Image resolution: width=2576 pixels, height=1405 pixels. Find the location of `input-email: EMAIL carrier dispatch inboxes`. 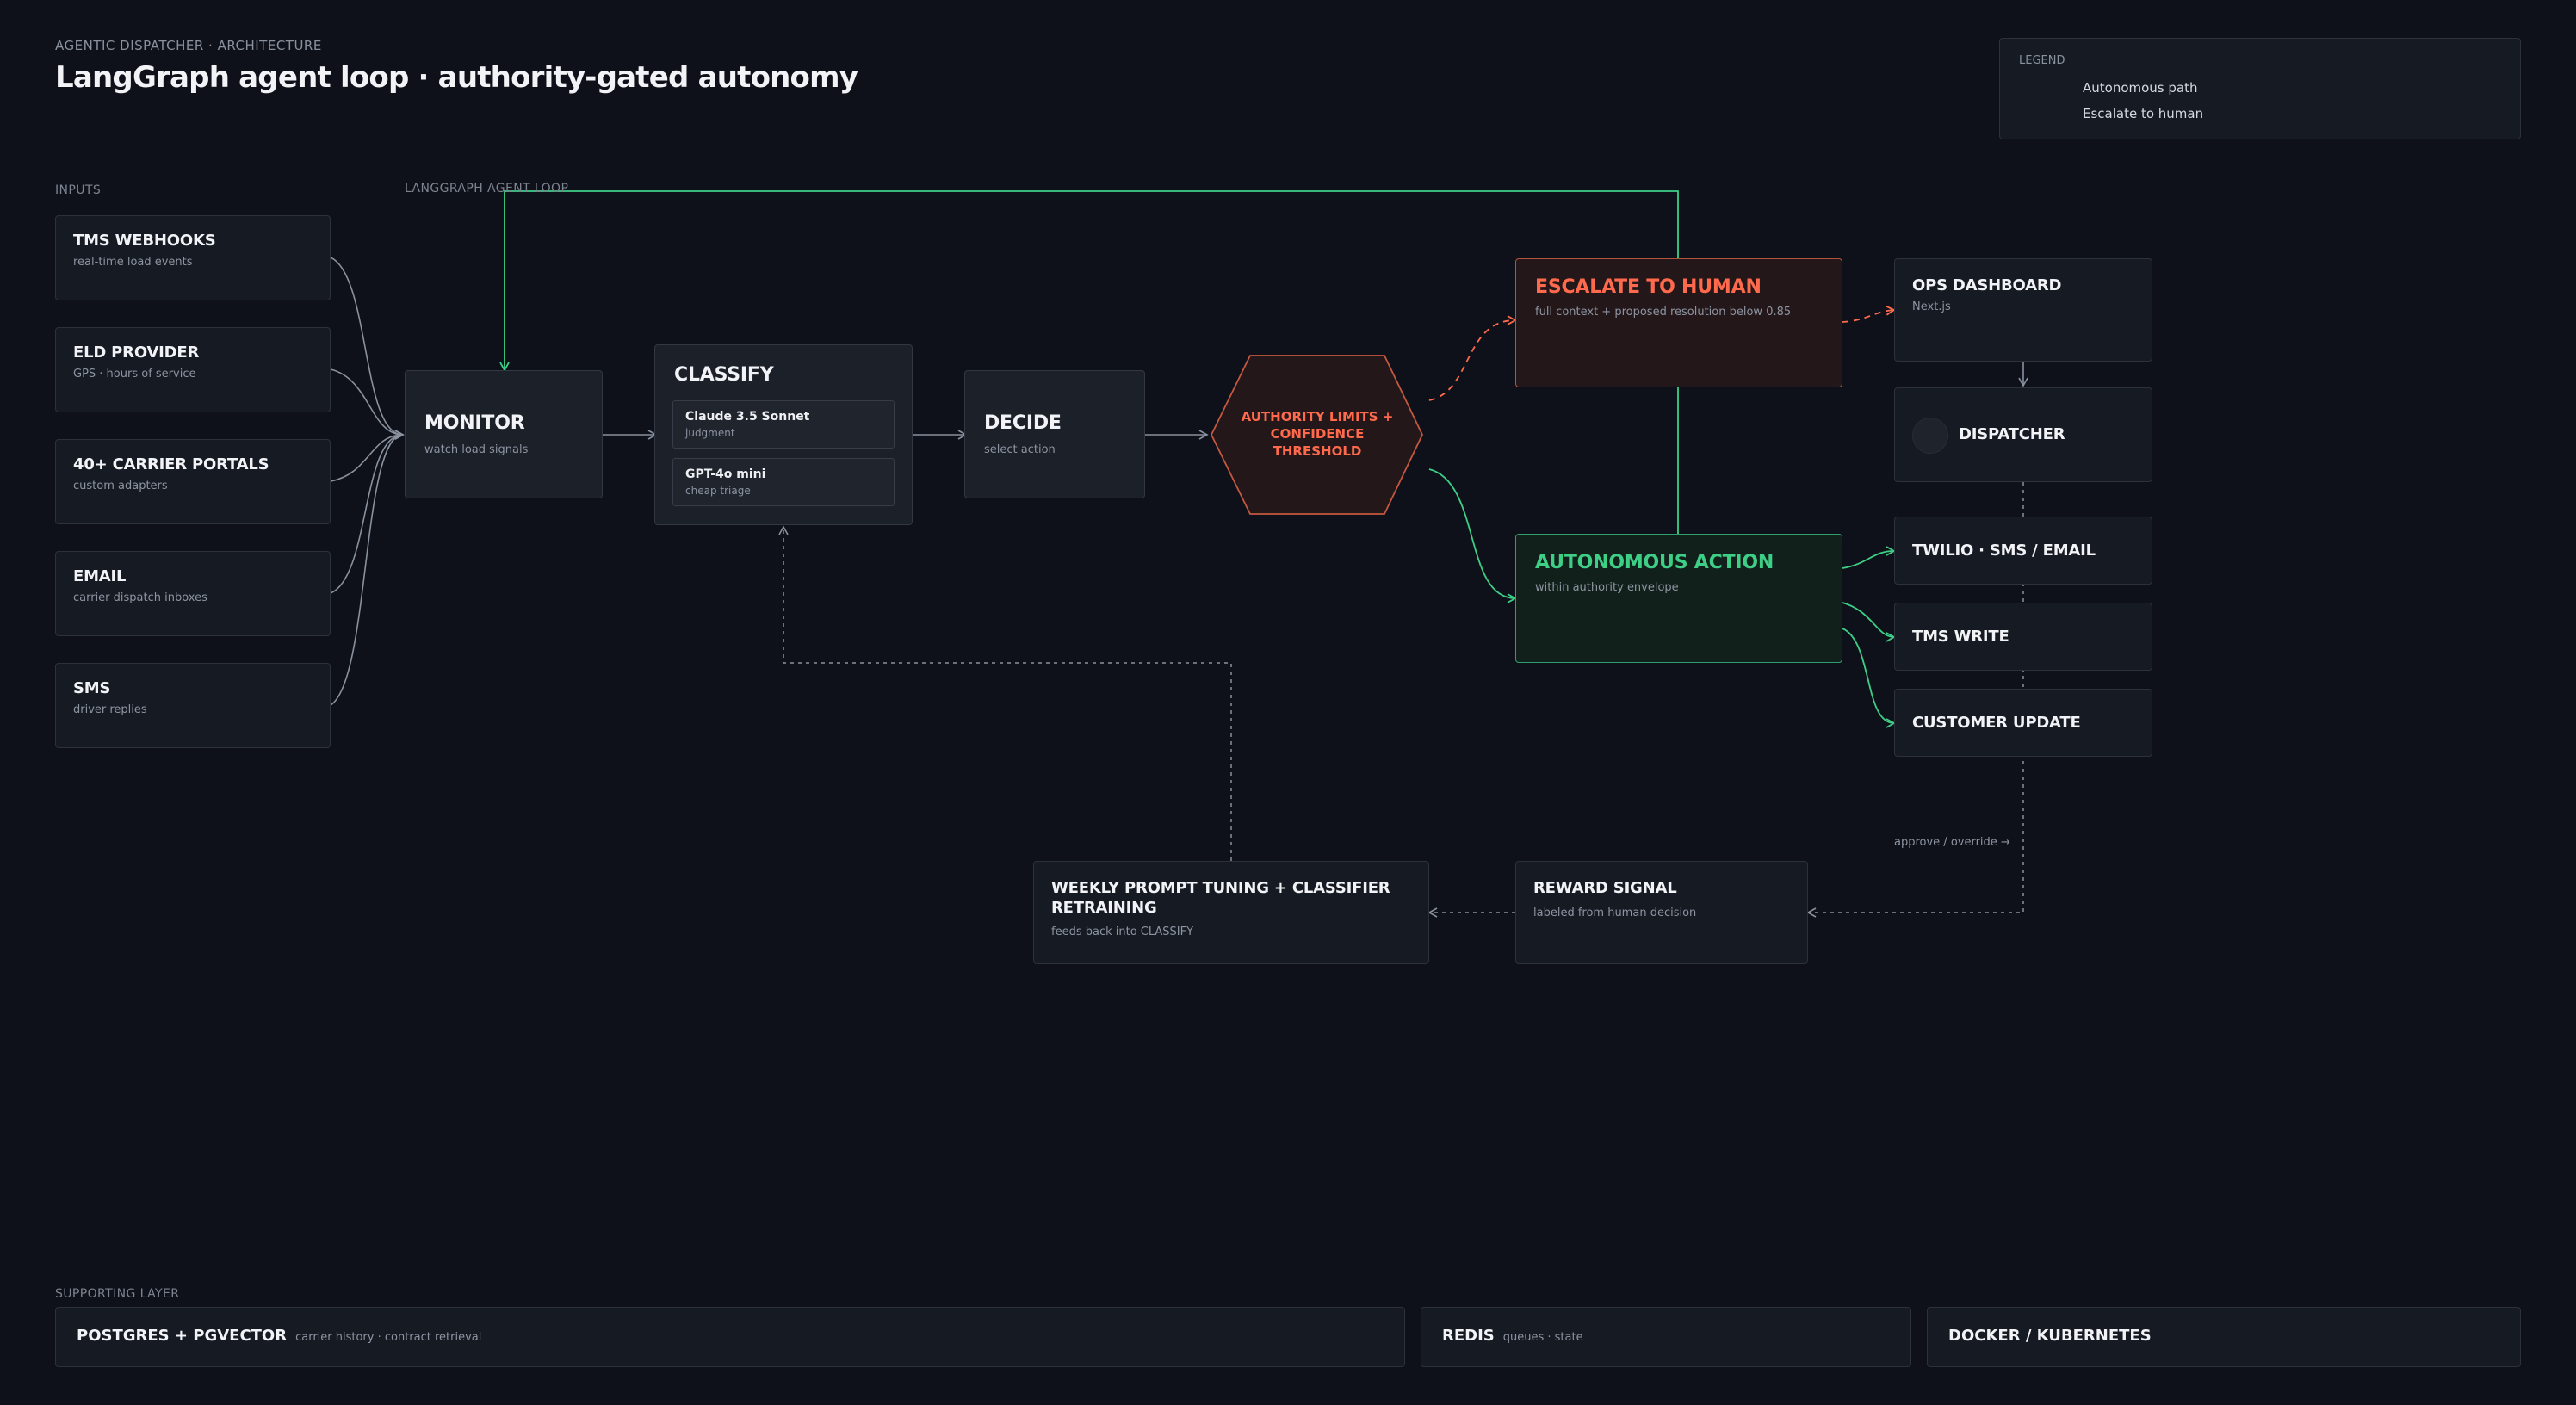

input-email: EMAIL carrier dispatch inboxes is located at coordinates (193, 593).